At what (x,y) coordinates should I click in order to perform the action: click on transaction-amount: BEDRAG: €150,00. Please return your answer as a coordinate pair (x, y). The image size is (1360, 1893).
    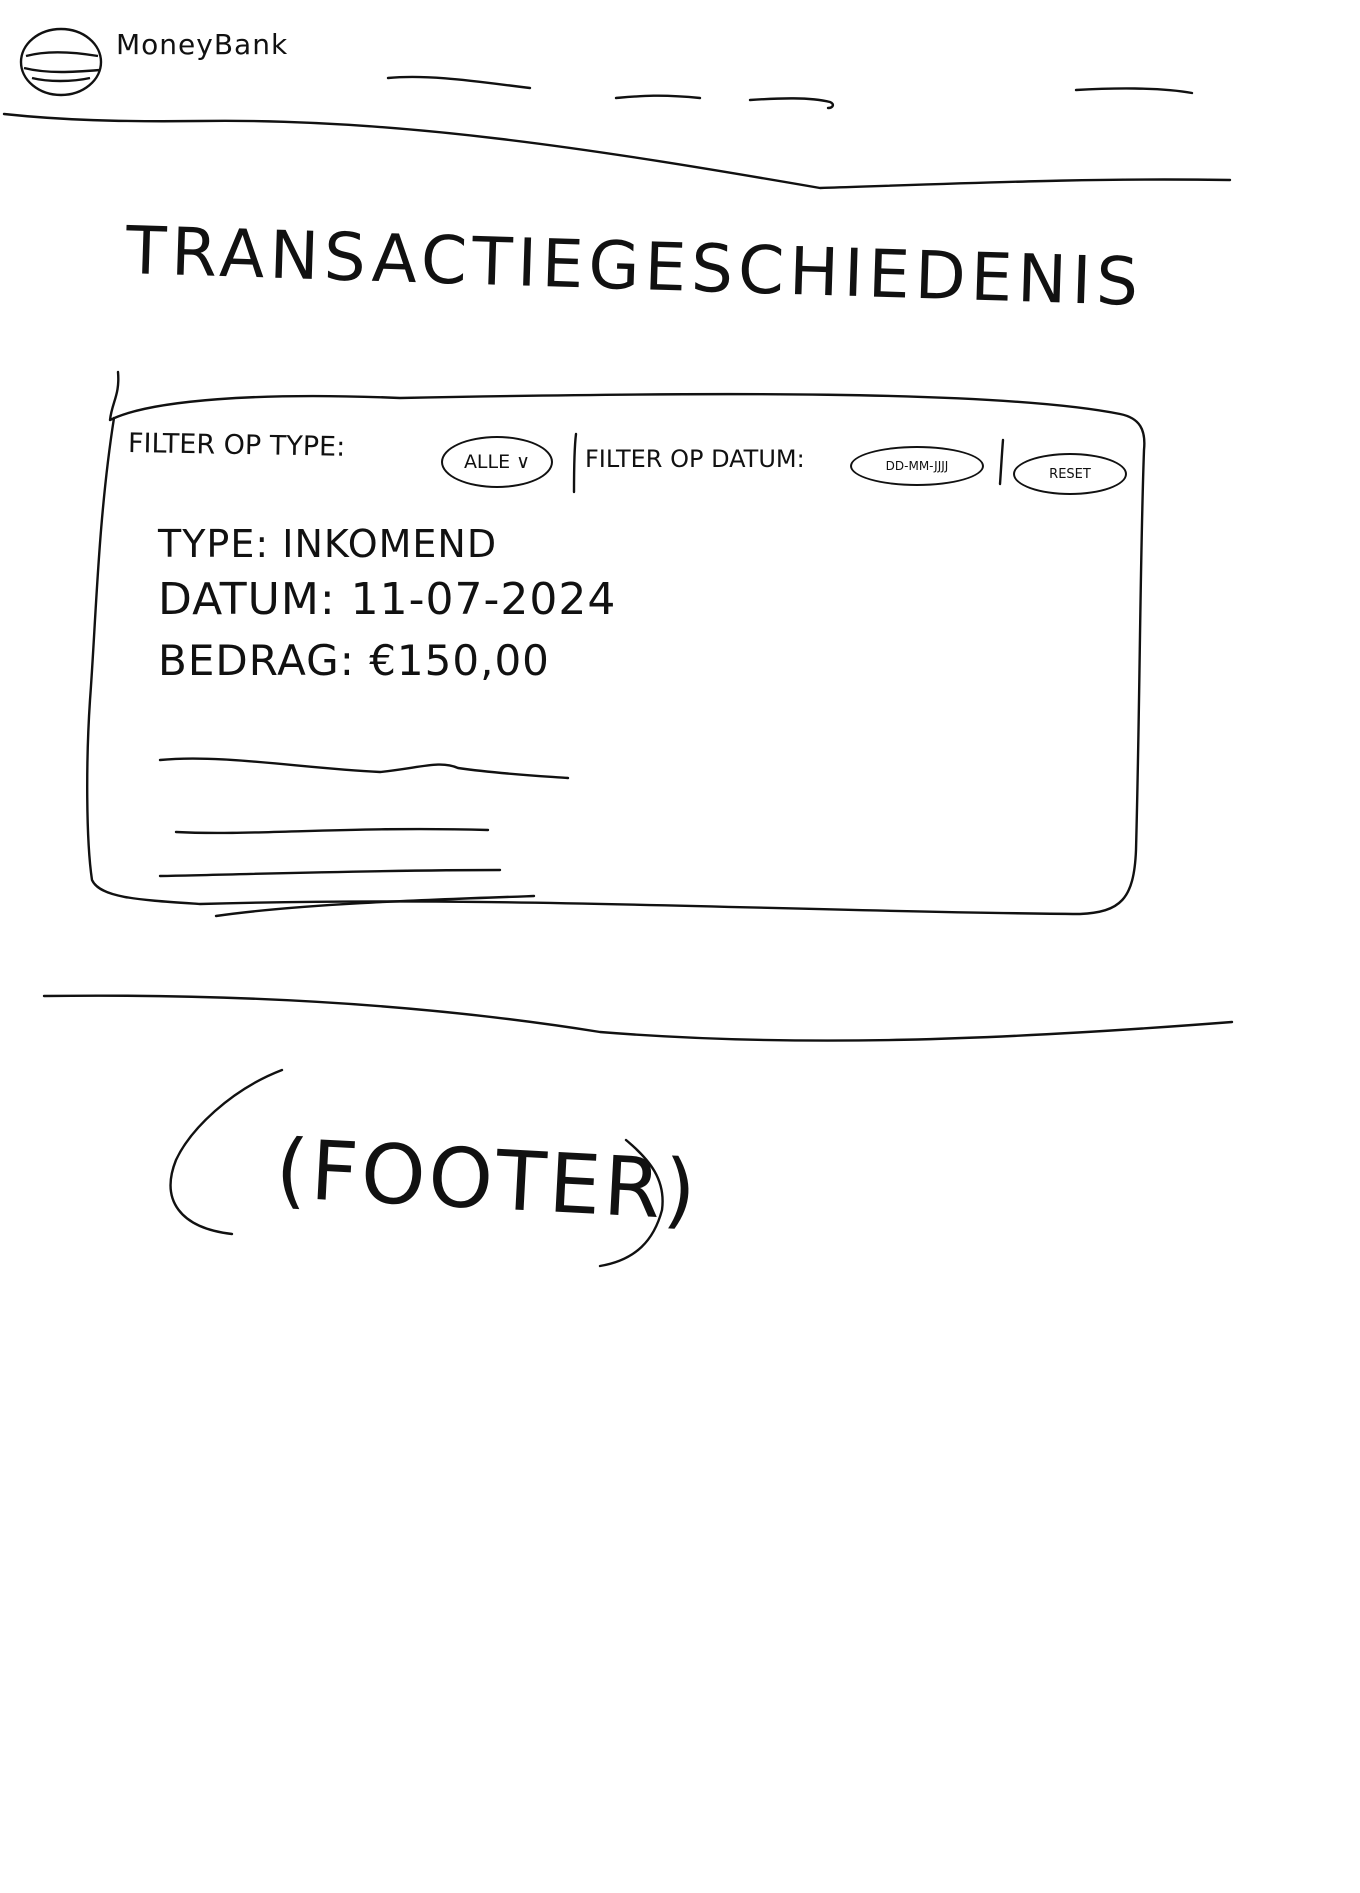
    Looking at the image, I should click on (354, 660).